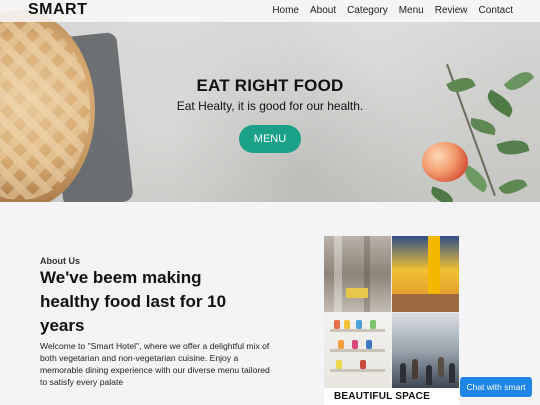 Image resolution: width=540 pixels, height=405 pixels. I want to click on chat-button: Chat with smart, so click(496, 387).